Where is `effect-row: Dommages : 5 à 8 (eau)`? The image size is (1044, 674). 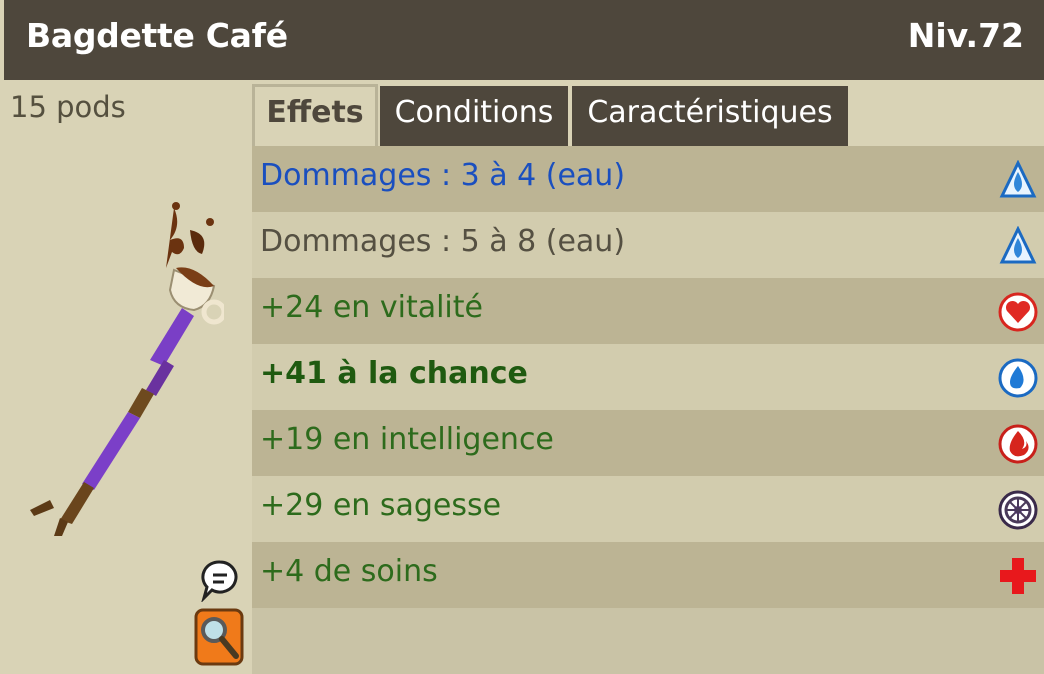
effect-row: Dommages : 5 à 8 (eau) is located at coordinates (648, 245).